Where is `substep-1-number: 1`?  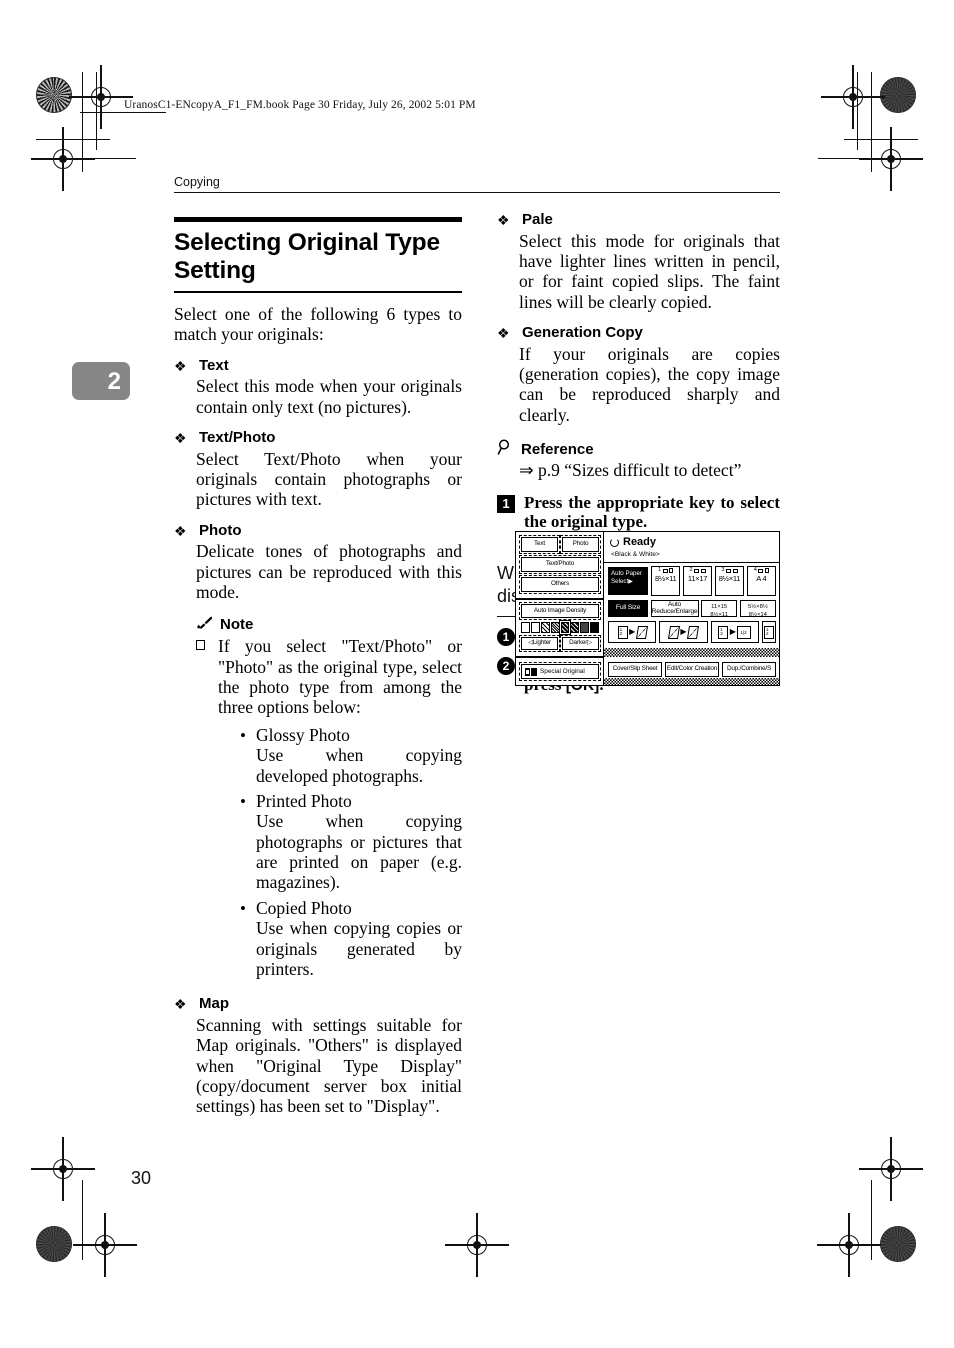
substep-1-number: 1 is located at coordinates (506, 637).